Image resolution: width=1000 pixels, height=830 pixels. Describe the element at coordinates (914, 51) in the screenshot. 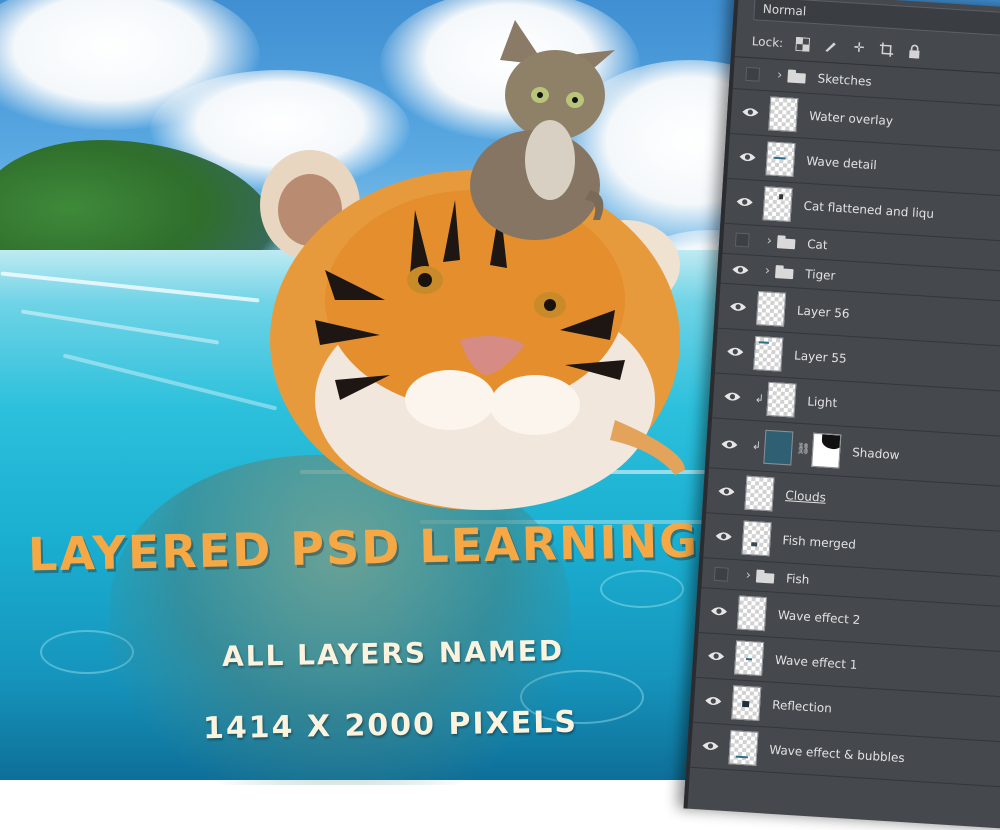

I see `lock-all-icon` at that location.